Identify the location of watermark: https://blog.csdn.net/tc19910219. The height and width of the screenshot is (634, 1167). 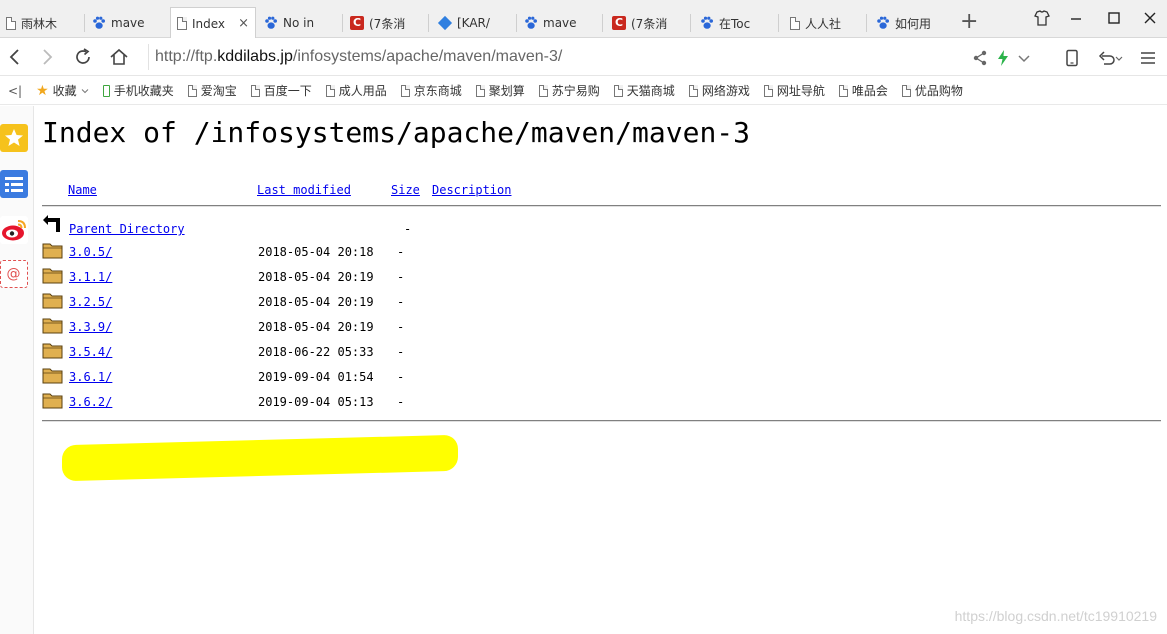
(1055, 616).